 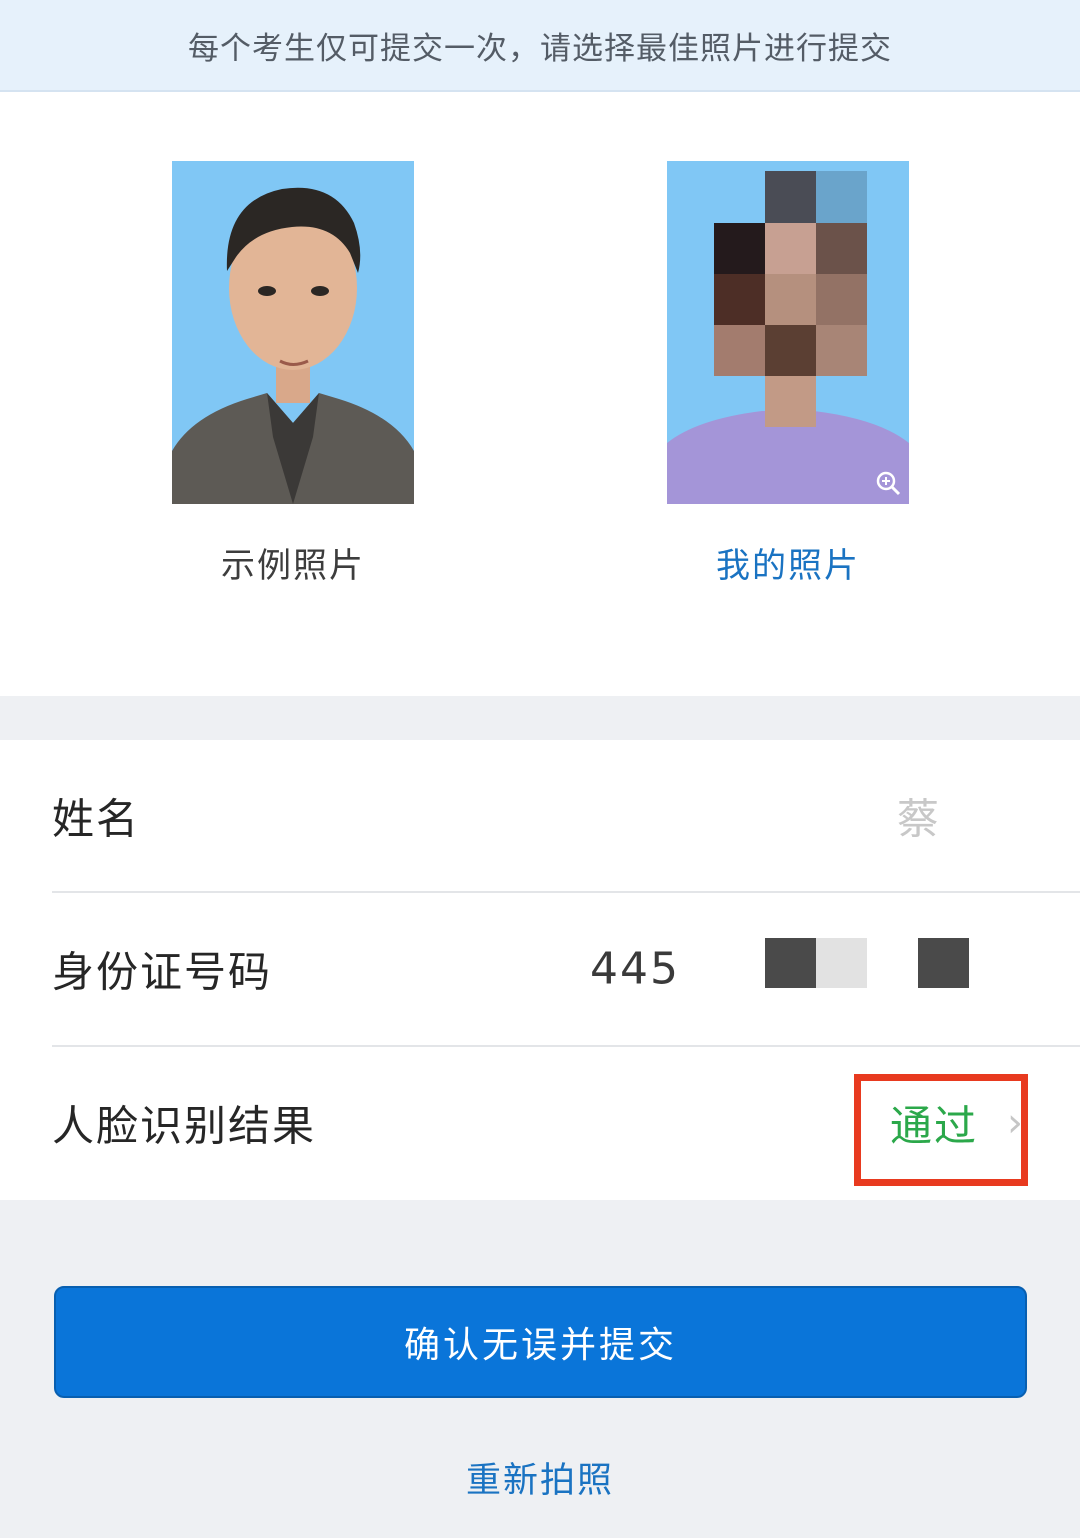 I want to click on my-pixelated-photo, so click(x=788, y=332).